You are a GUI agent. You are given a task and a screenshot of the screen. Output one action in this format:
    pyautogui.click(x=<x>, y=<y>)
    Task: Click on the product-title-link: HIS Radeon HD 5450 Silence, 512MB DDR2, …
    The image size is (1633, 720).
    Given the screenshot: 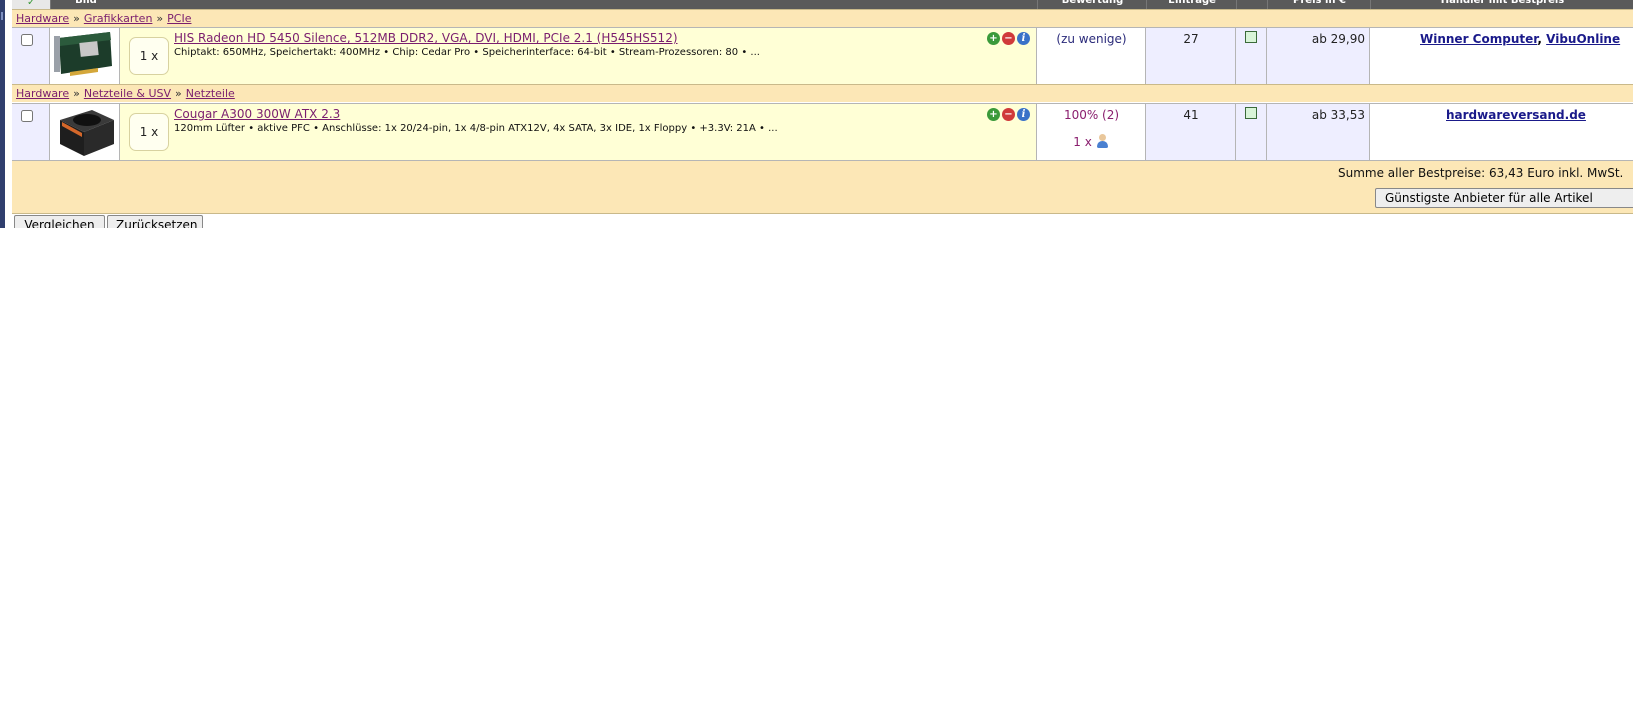 What is the action you would take?
    pyautogui.click(x=426, y=38)
    